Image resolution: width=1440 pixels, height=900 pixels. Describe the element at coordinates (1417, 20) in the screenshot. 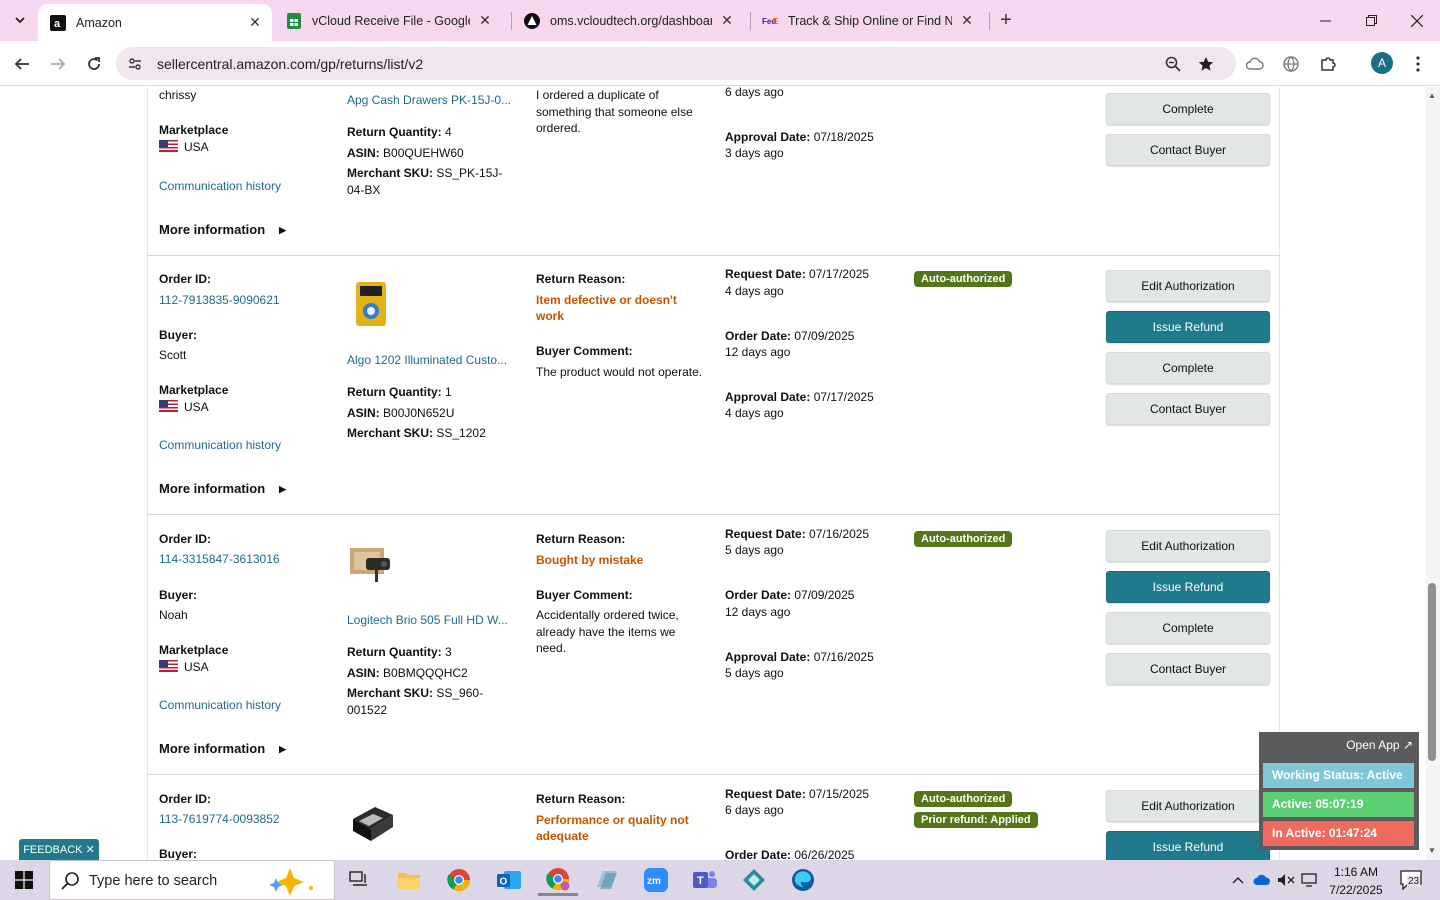

I see `close-window-icon` at that location.